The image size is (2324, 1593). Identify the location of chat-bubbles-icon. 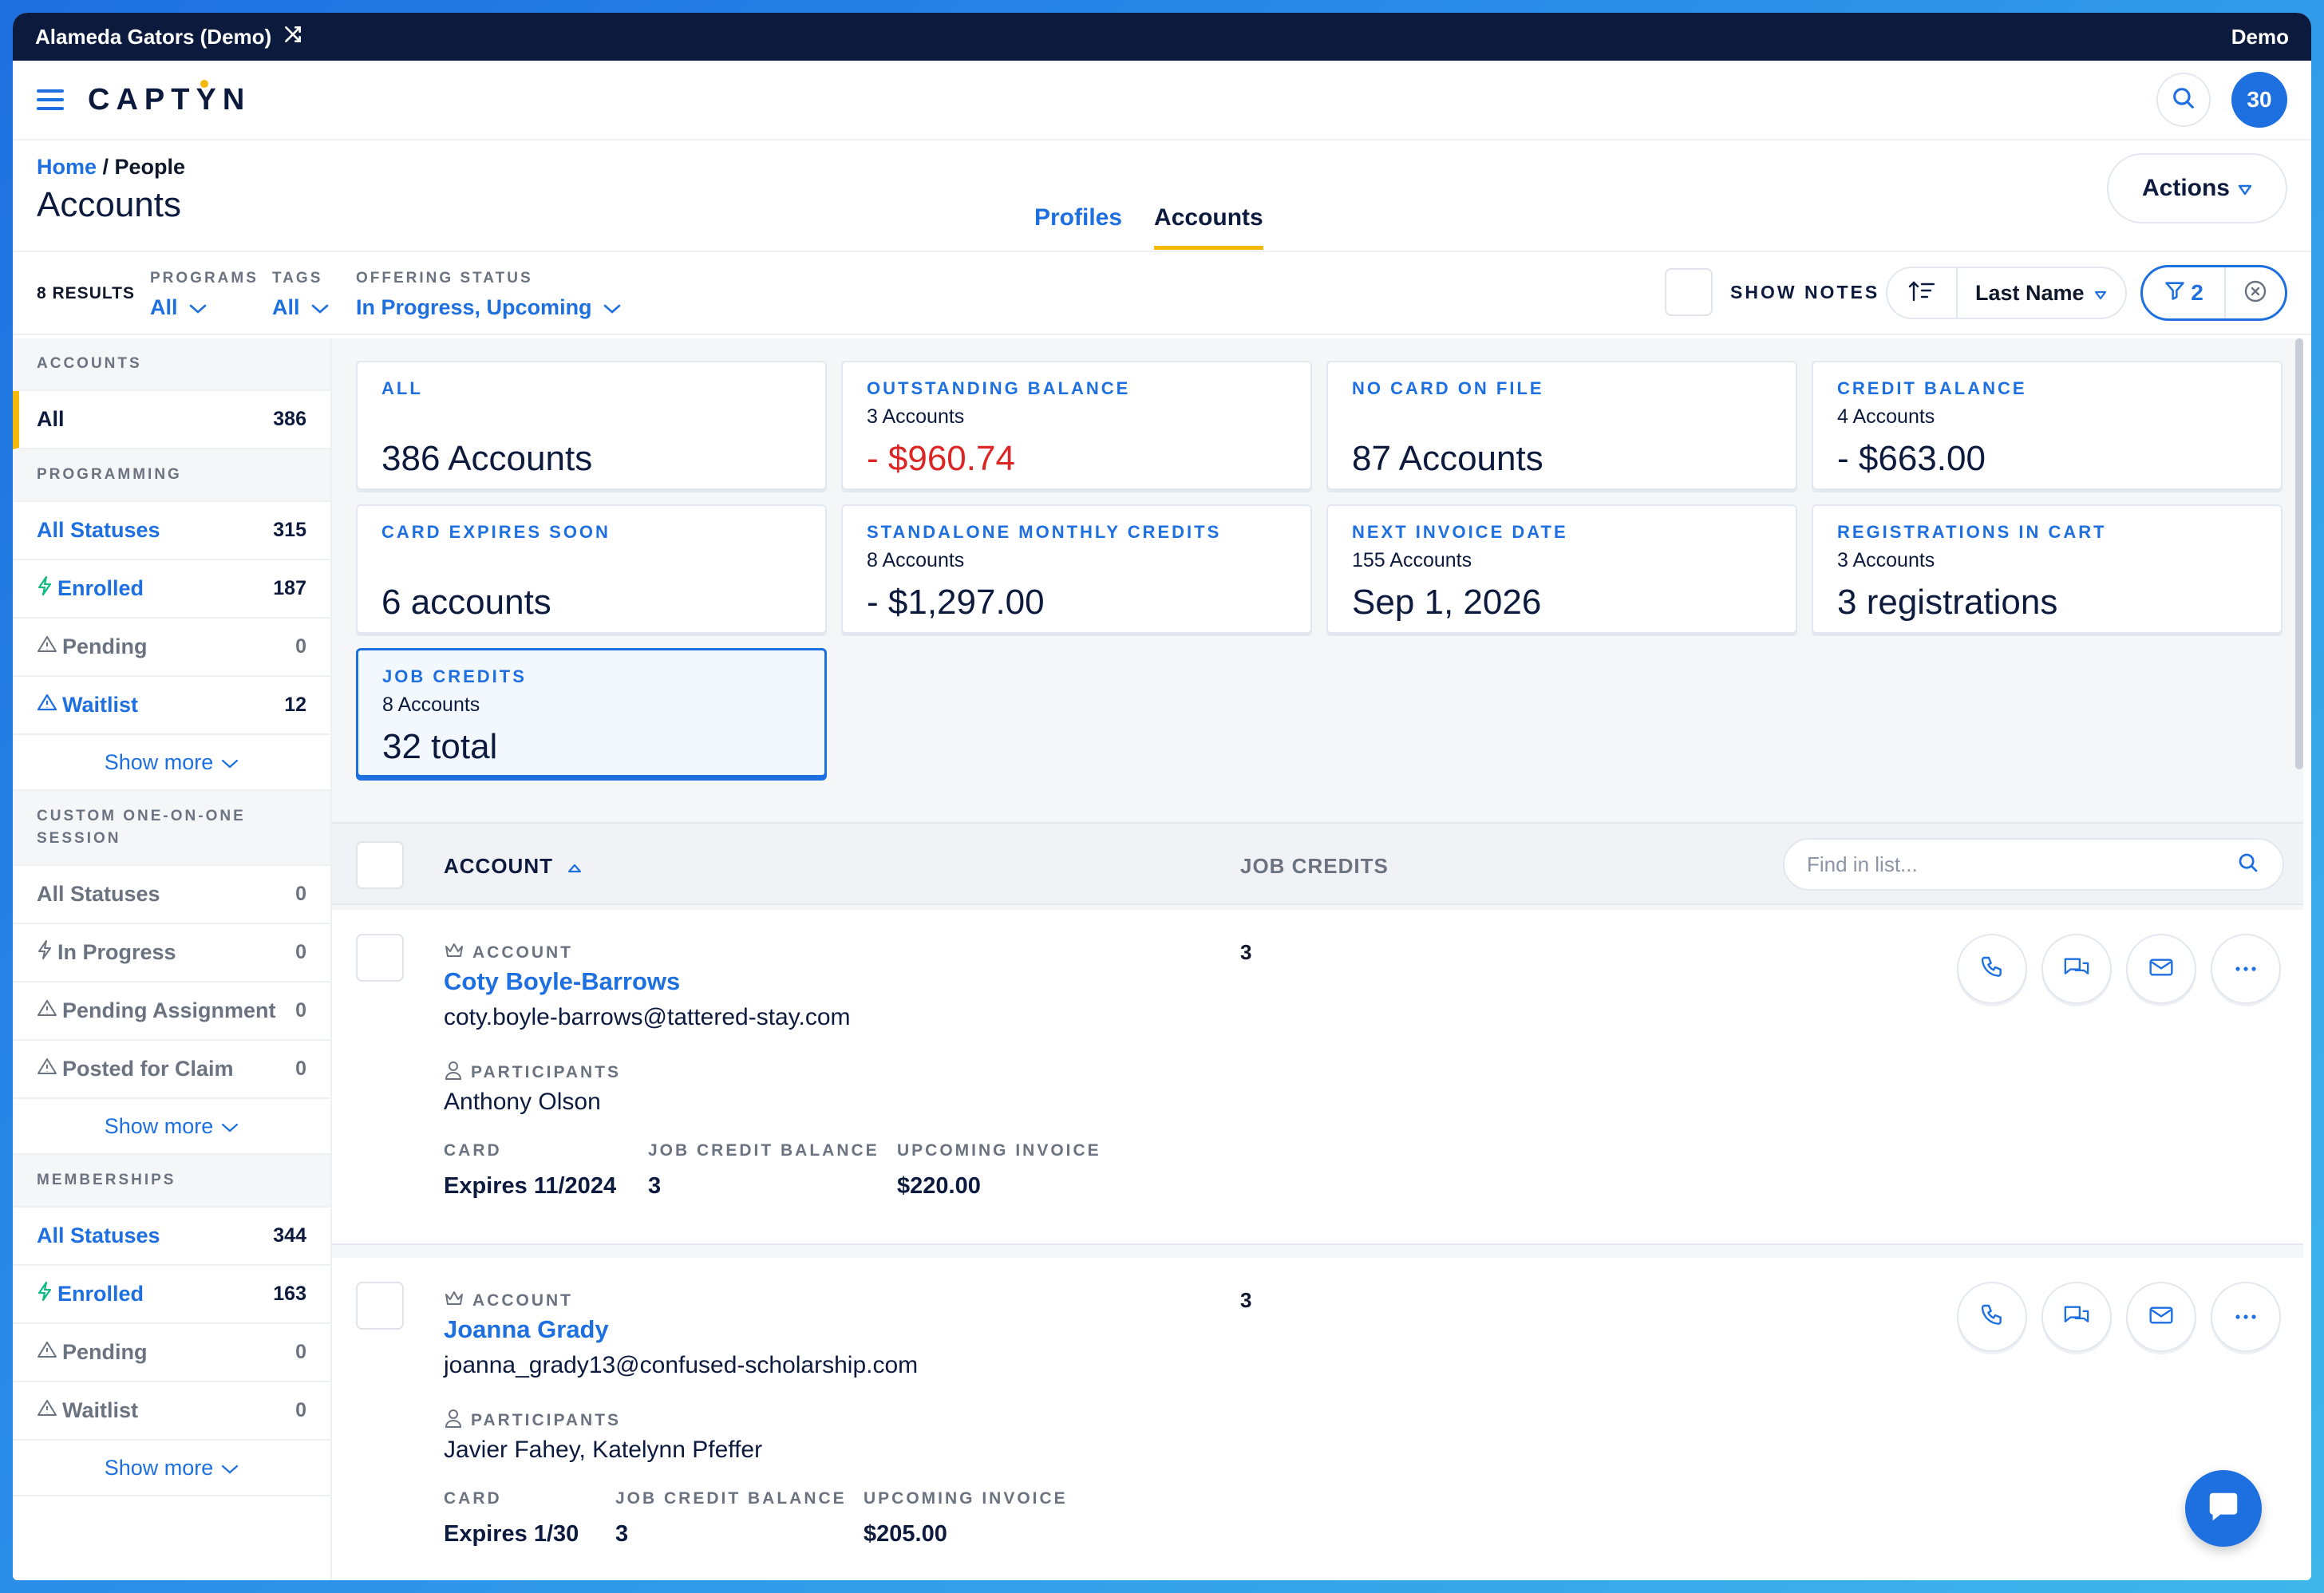
(2076, 970).